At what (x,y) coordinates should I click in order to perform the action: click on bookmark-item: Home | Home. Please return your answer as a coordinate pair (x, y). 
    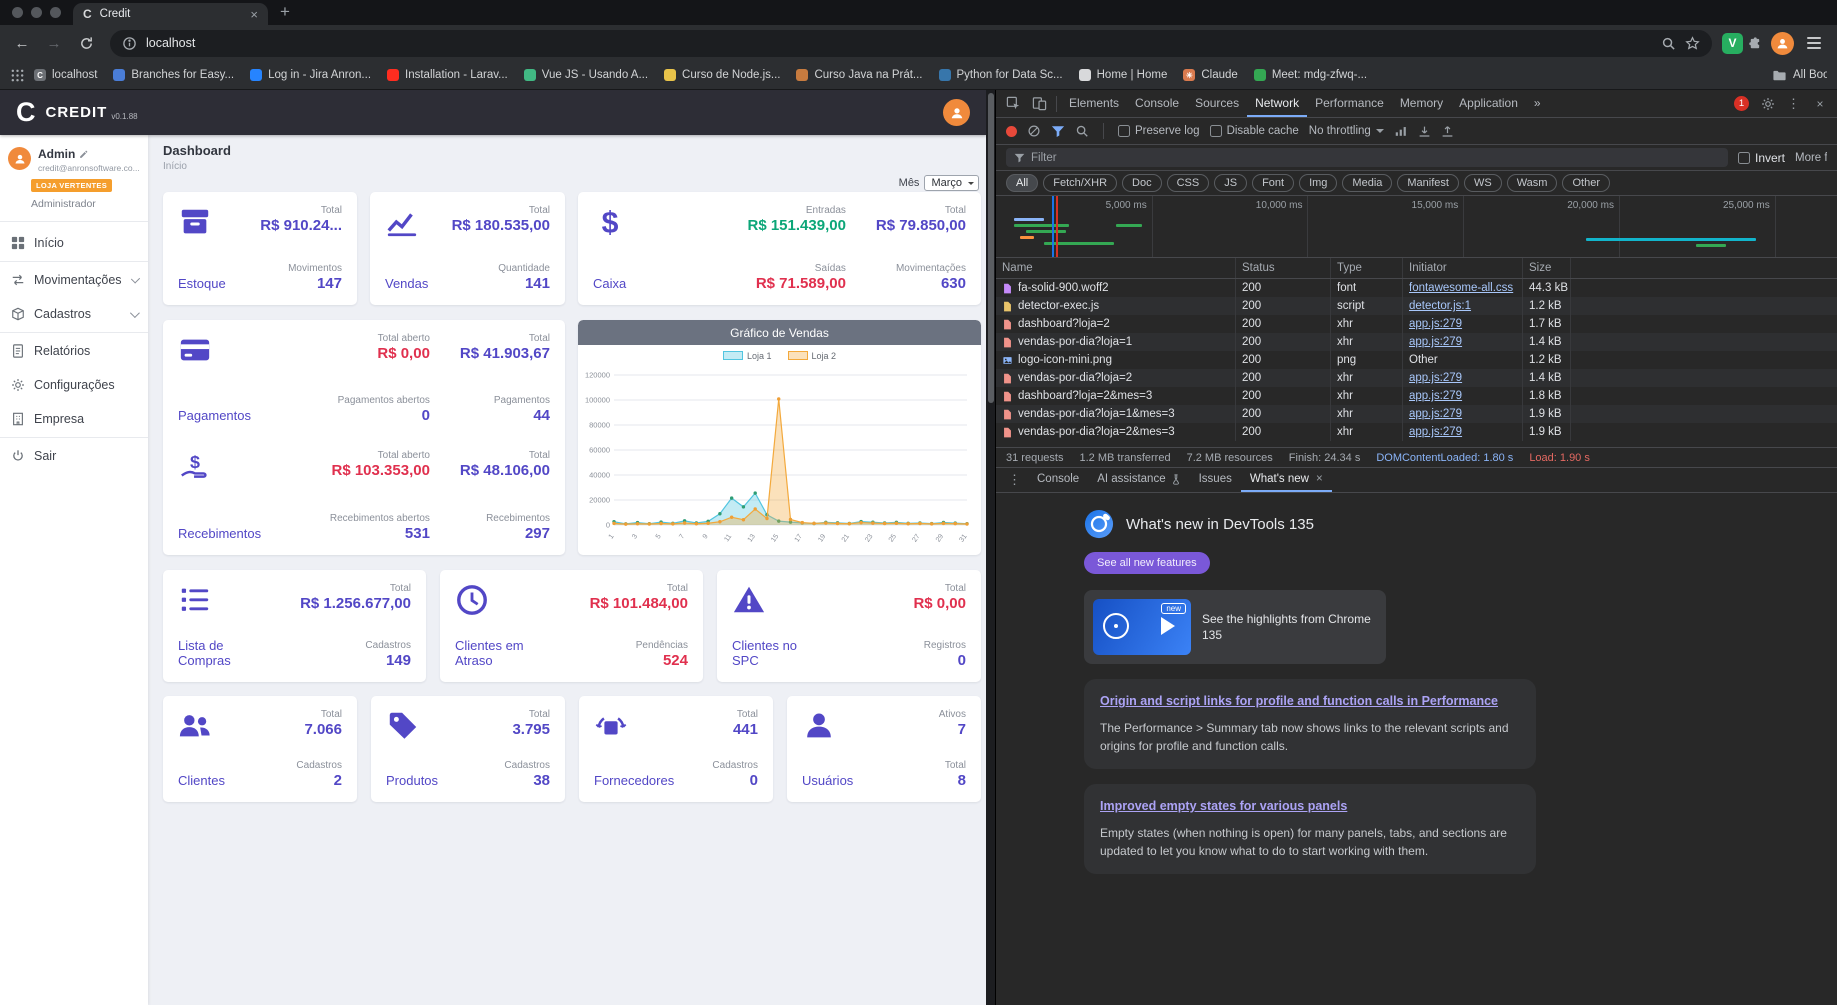
    Looking at the image, I should click on (1123, 75).